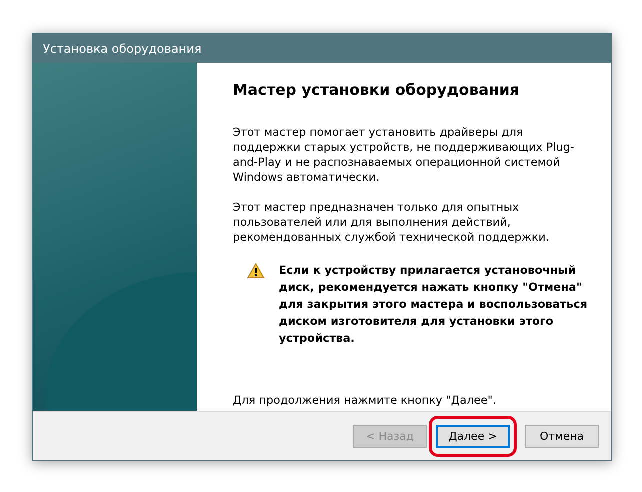  What do you see at coordinates (365, 401) in the screenshot?
I see `instruction-text: Для продолжения нажмите кнопку "Далее".` at bounding box center [365, 401].